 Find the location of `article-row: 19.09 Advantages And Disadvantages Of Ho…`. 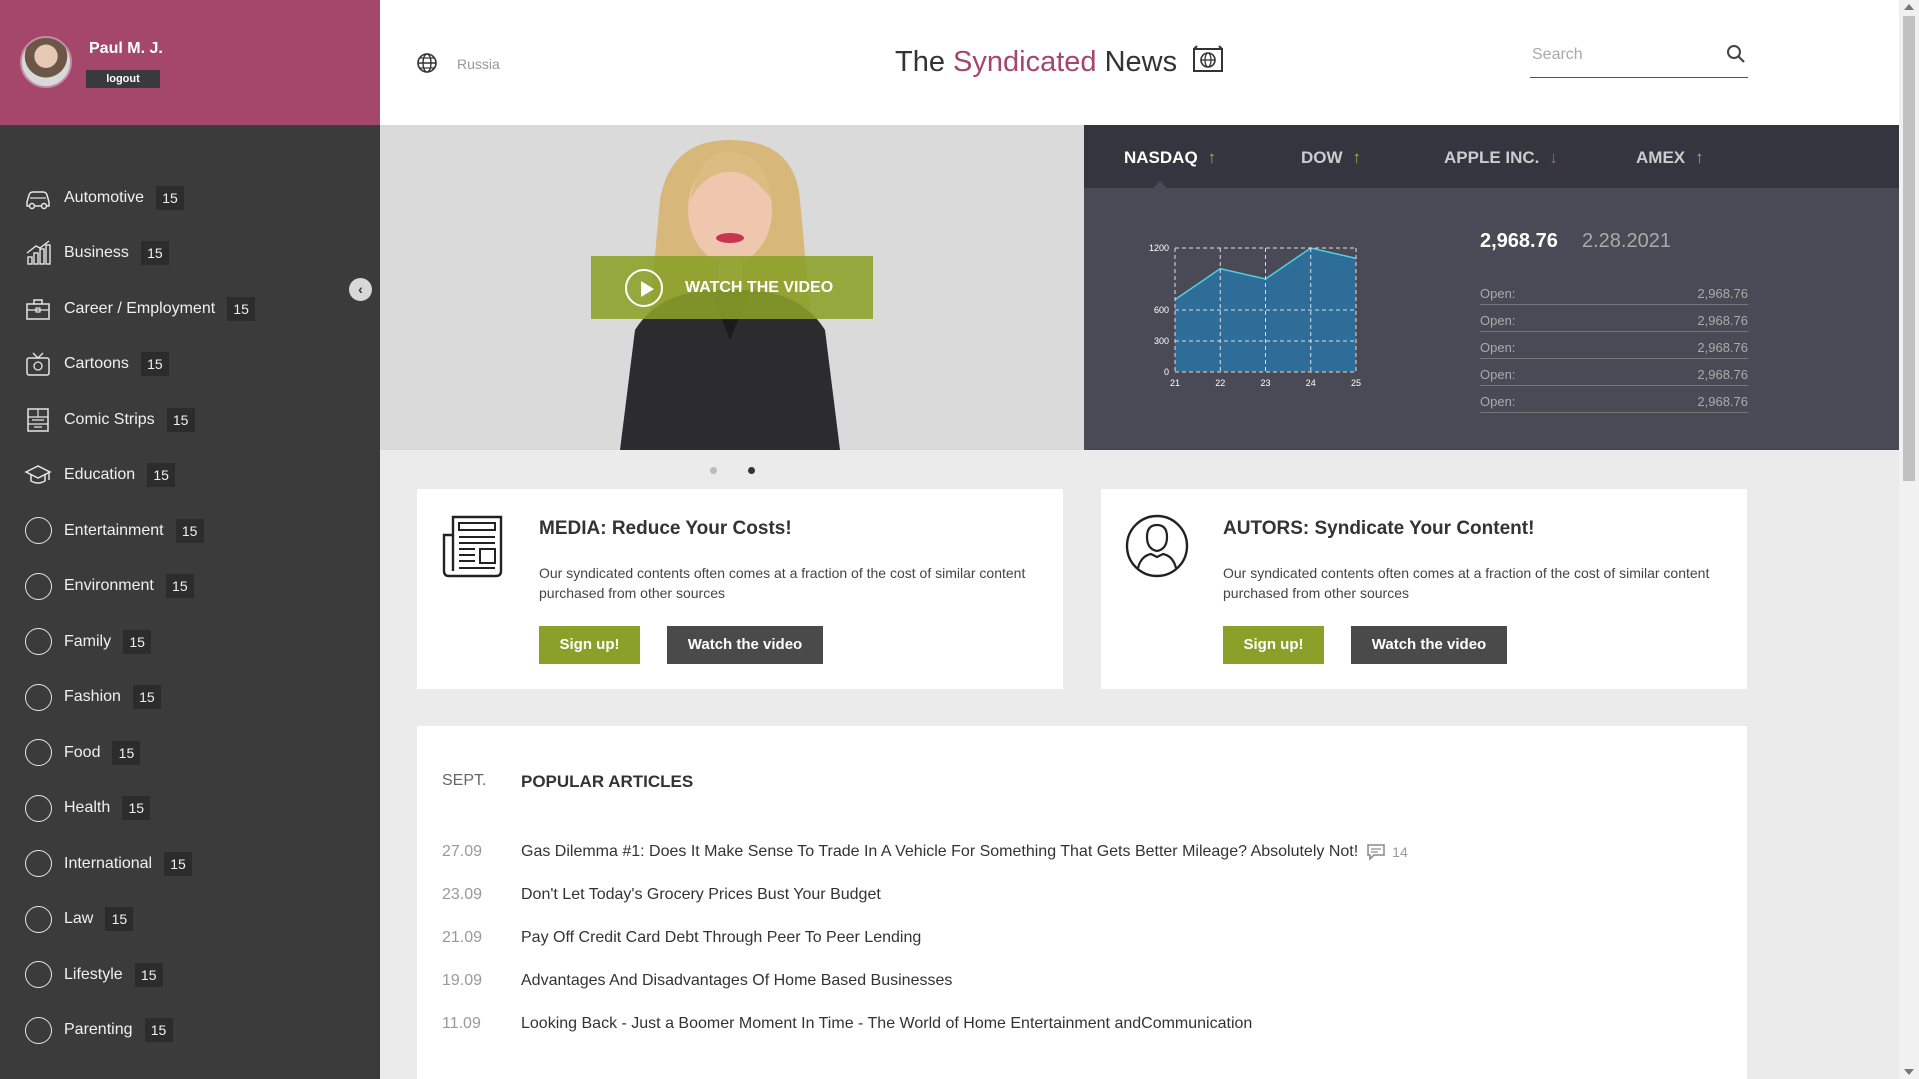

article-row: 19.09 Advantages And Disadvantages Of Ho… is located at coordinates (697, 981).